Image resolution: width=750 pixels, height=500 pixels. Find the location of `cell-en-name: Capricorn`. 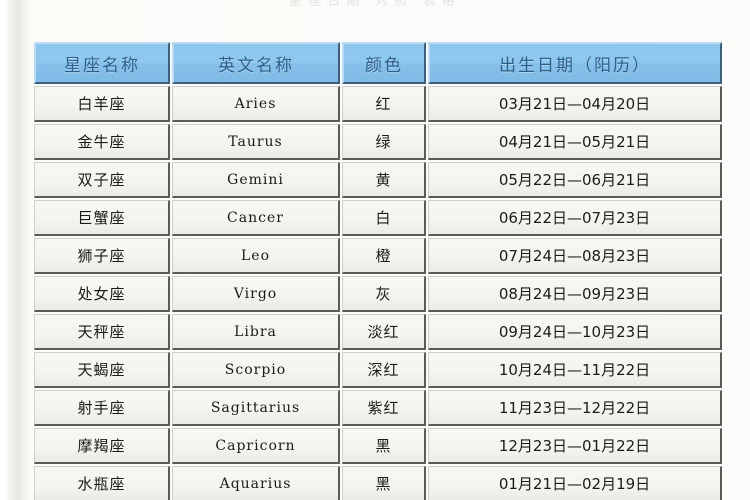

cell-en-name: Capricorn is located at coordinates (256, 446).